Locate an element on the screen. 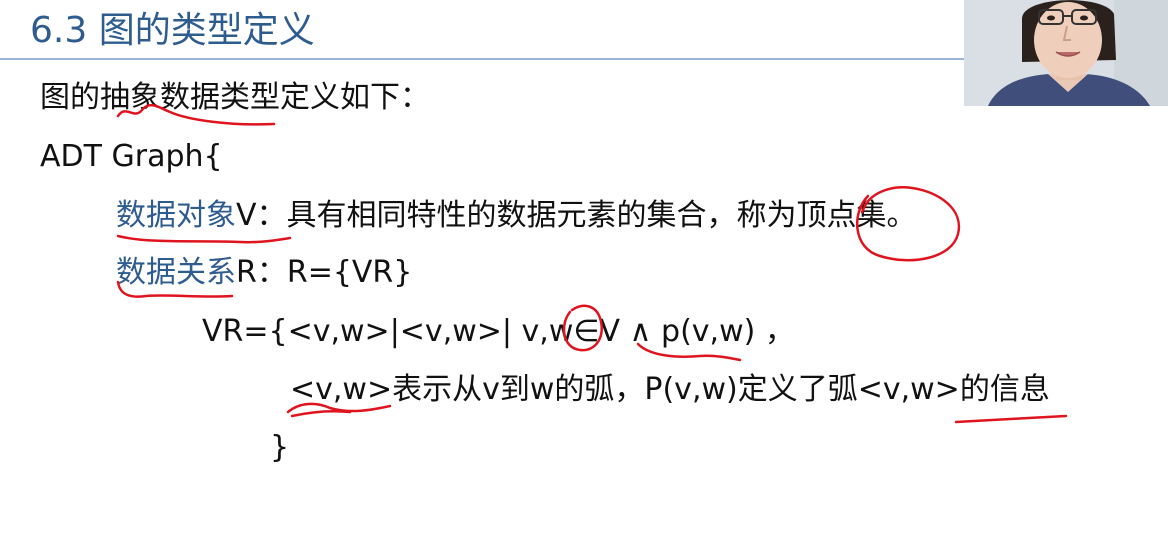  slide-title: 6.3 图的类型定义 is located at coordinates (172, 30).